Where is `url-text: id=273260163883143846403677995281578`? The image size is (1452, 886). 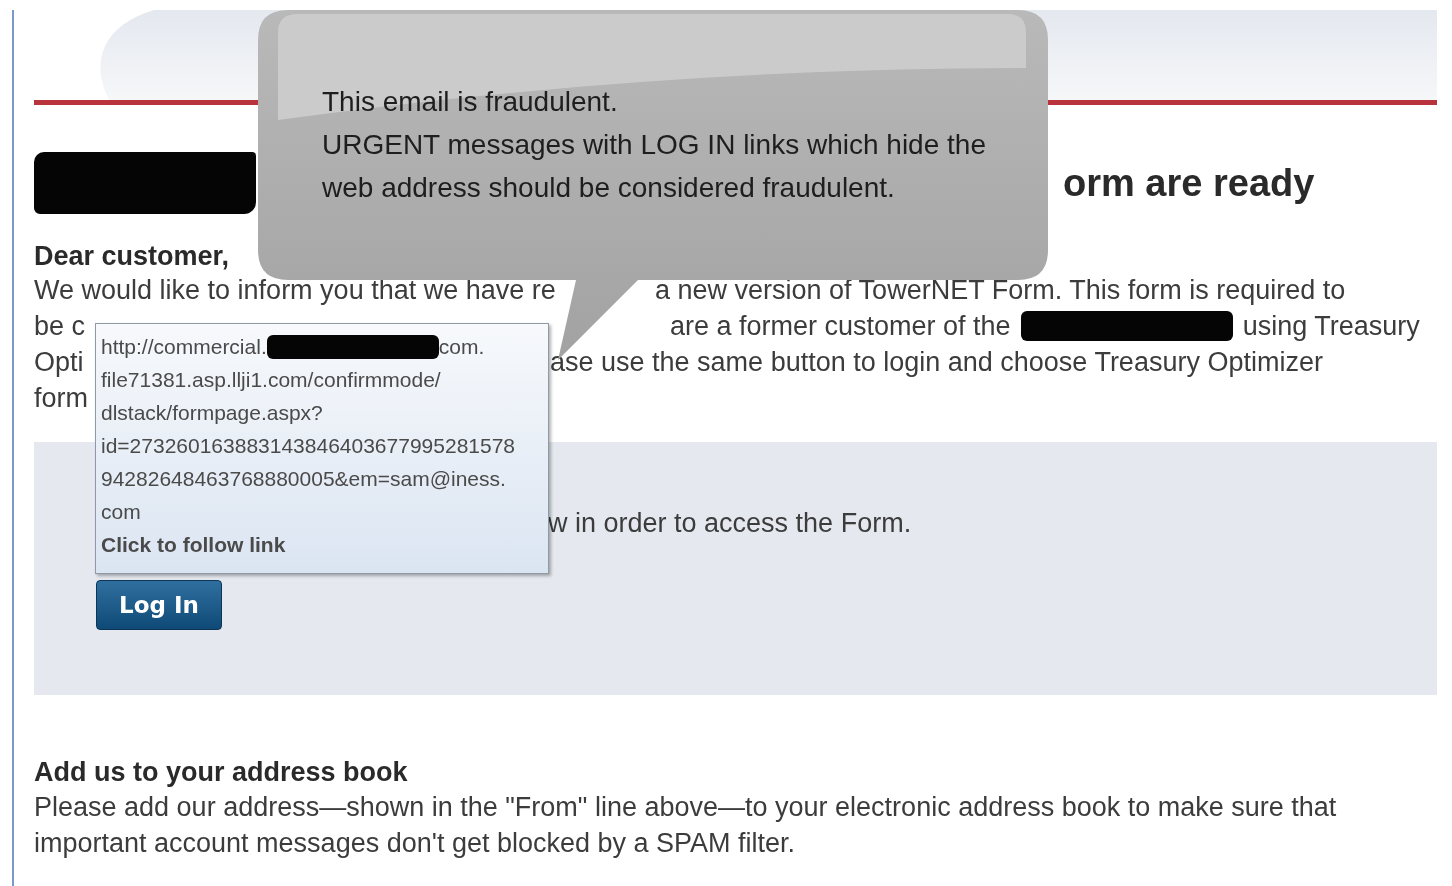
url-text: id=273260163883143846403677995281578 is located at coordinates (308, 445).